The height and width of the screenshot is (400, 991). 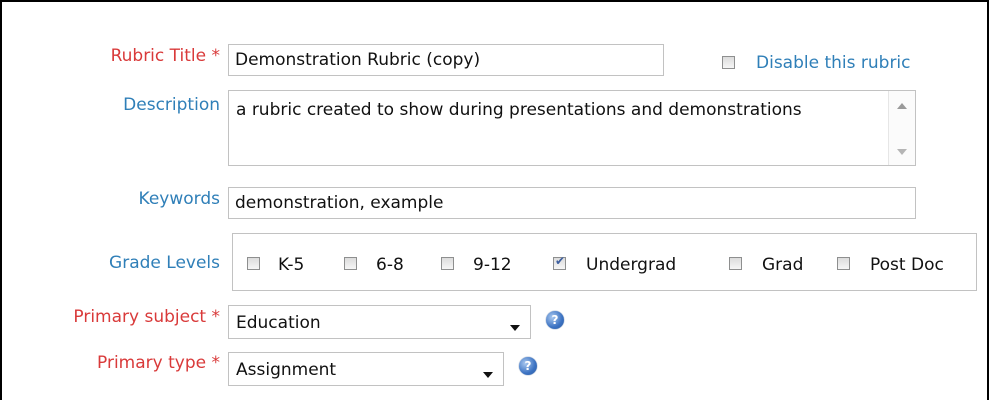 What do you see at coordinates (902, 106) in the screenshot?
I see `scroll-up-arrow-icon` at bounding box center [902, 106].